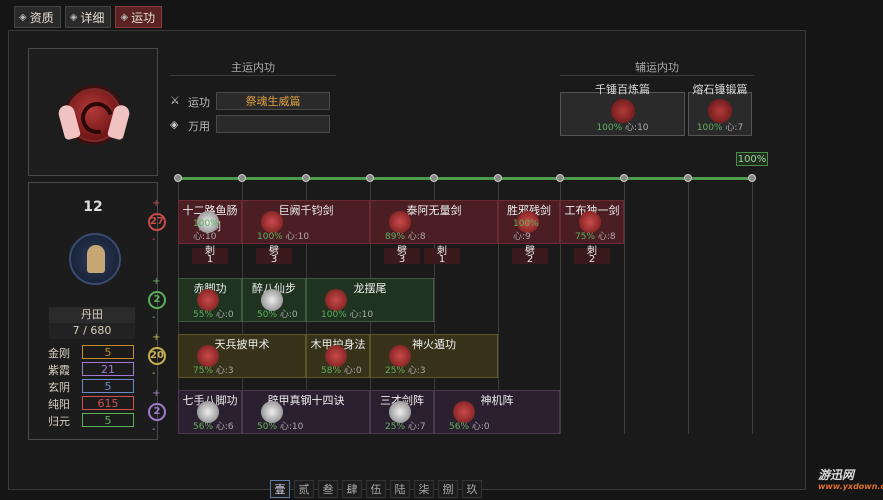 The width and height of the screenshot is (883, 500). I want to click on attribute-row: 金刚 5, so click(91, 352).